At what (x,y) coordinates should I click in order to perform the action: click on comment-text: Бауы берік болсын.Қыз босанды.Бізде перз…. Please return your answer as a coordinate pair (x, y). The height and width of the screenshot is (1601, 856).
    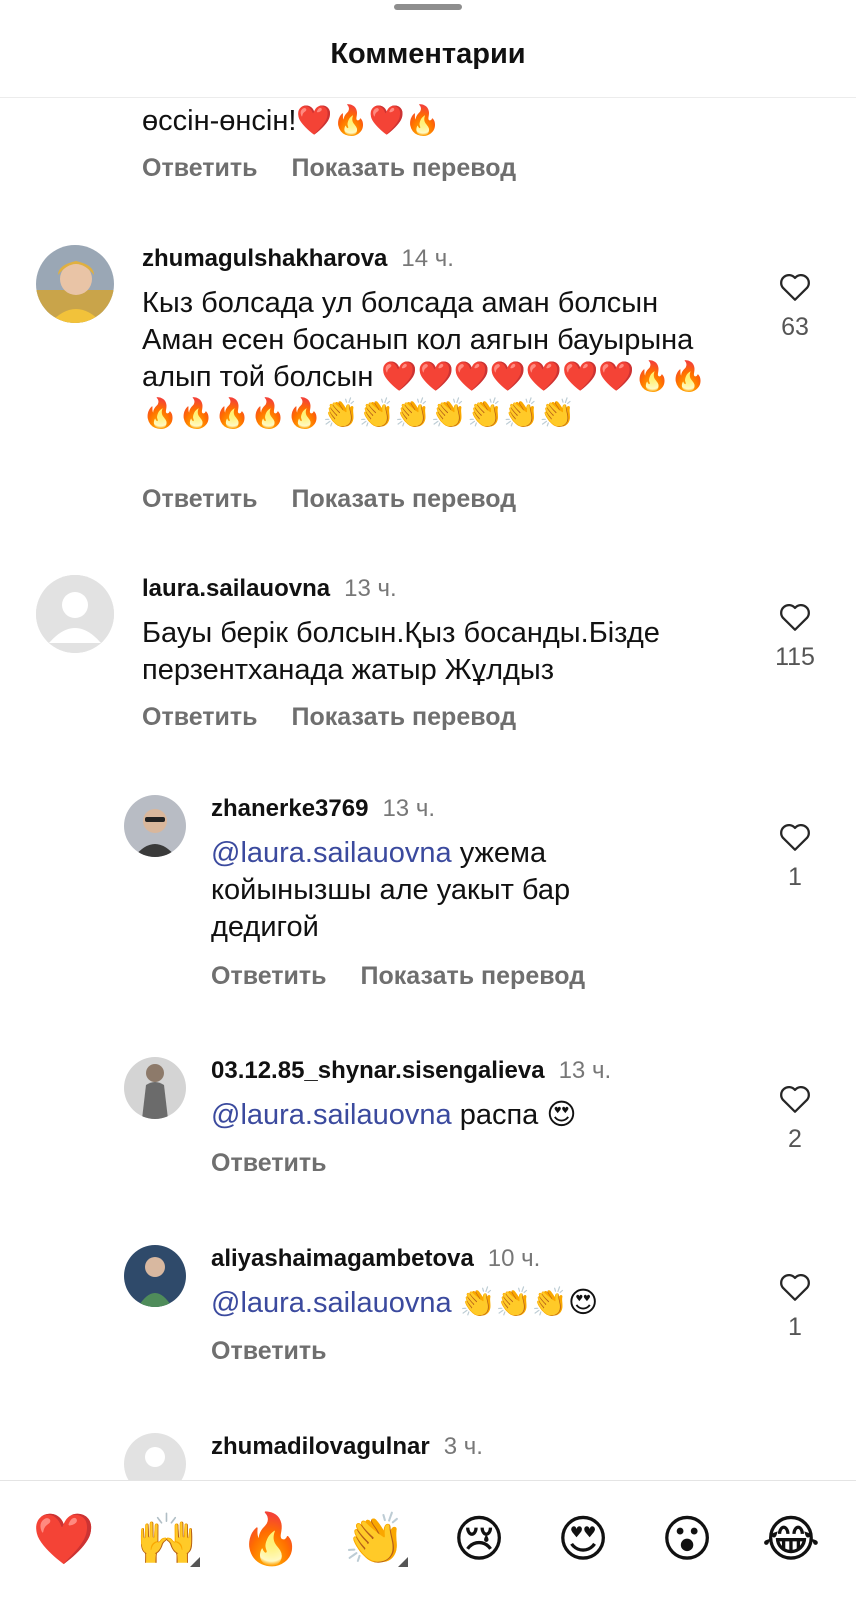
    Looking at the image, I should click on (401, 651).